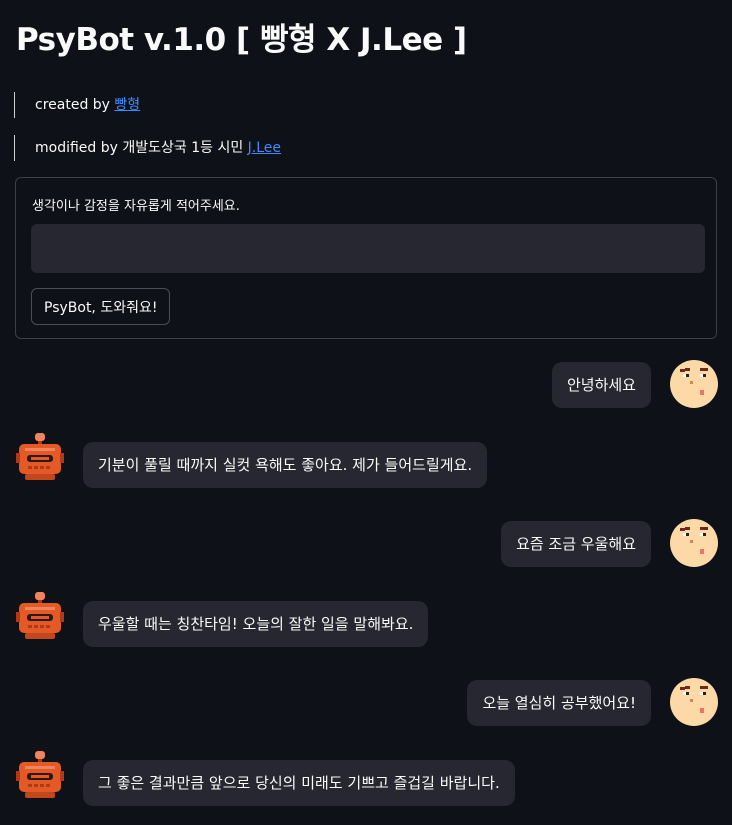  Describe the element at coordinates (368, 248) in the screenshot. I see `message-input` at that location.